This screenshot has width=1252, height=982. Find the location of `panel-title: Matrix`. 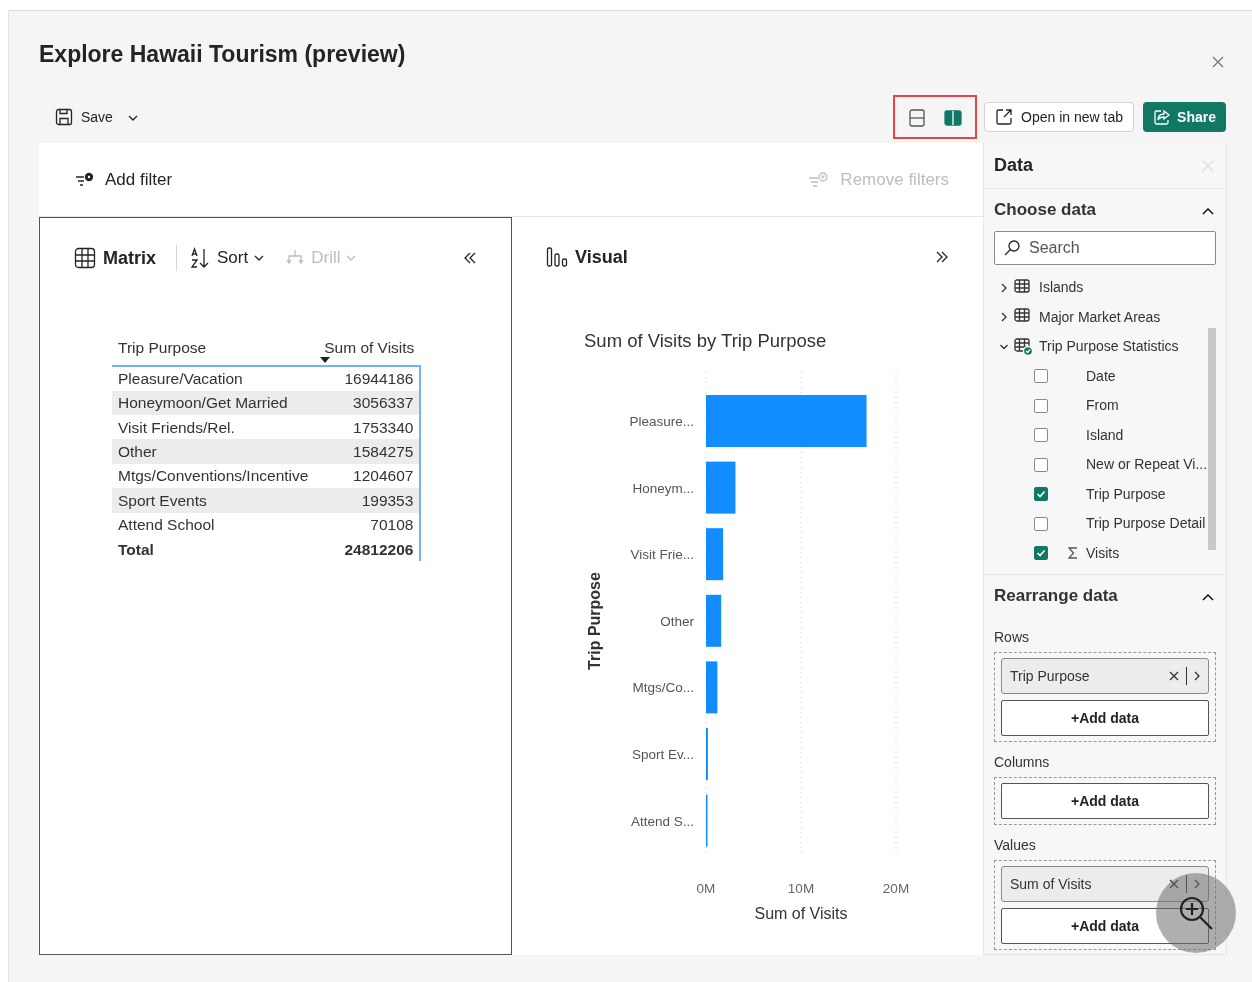

panel-title: Matrix is located at coordinates (129, 258).